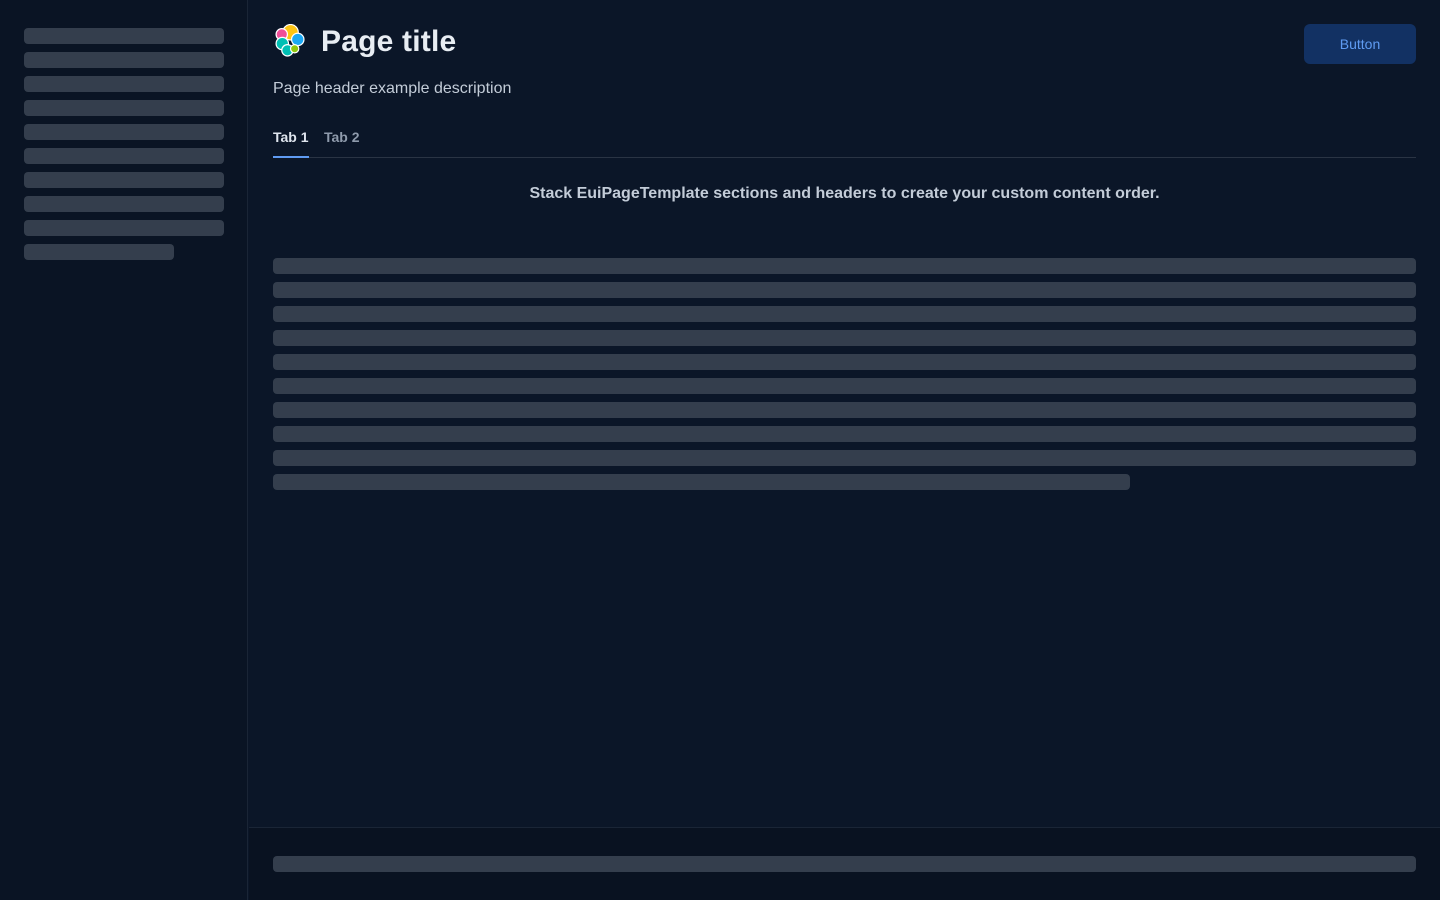 The image size is (1440, 900). I want to click on tab-bar: Tab 1 Tab 2, so click(844, 140).